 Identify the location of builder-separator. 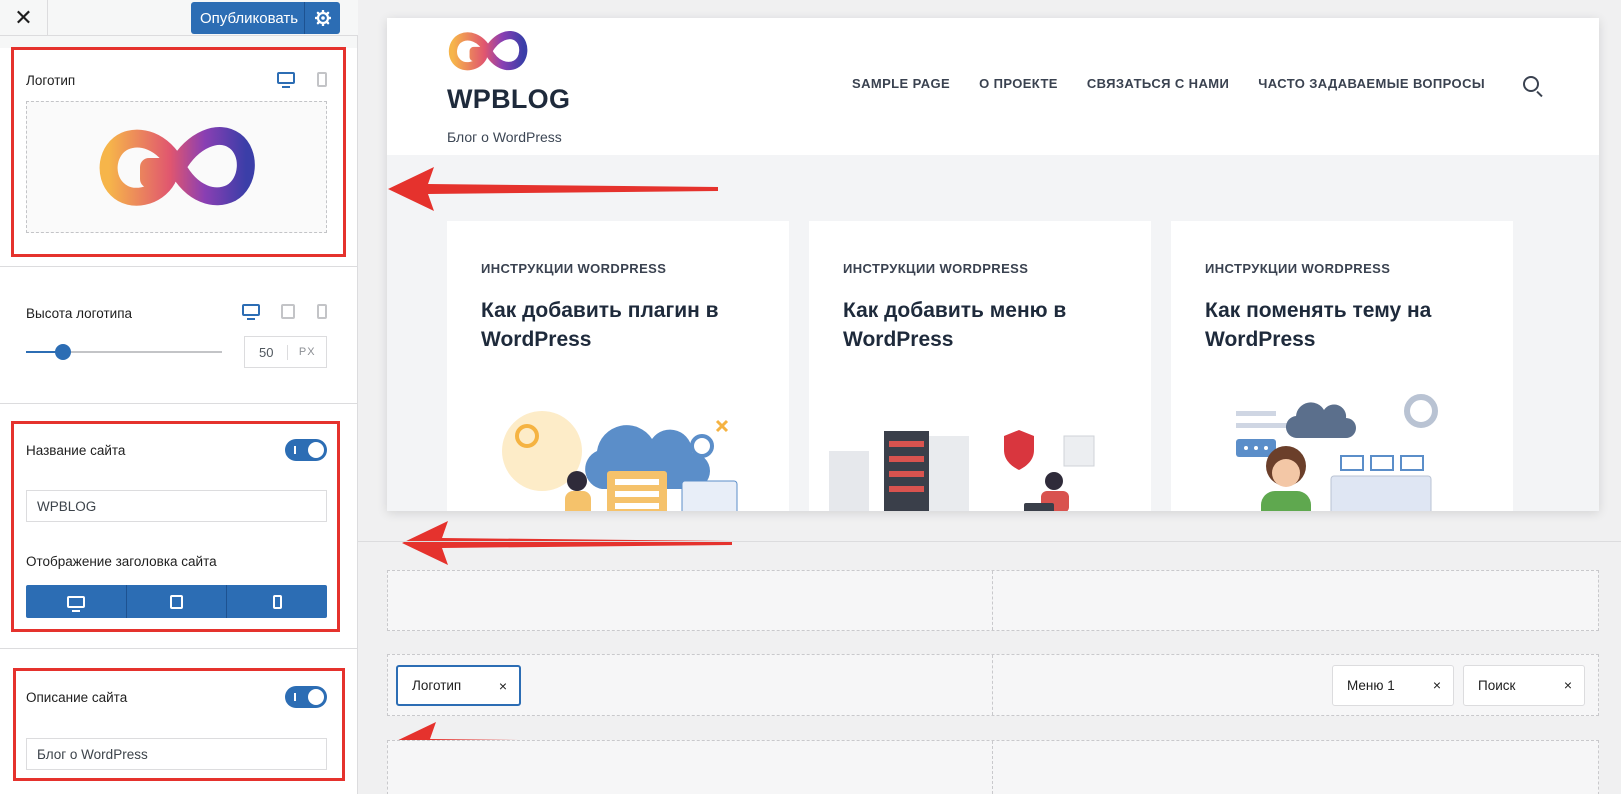
(989, 541).